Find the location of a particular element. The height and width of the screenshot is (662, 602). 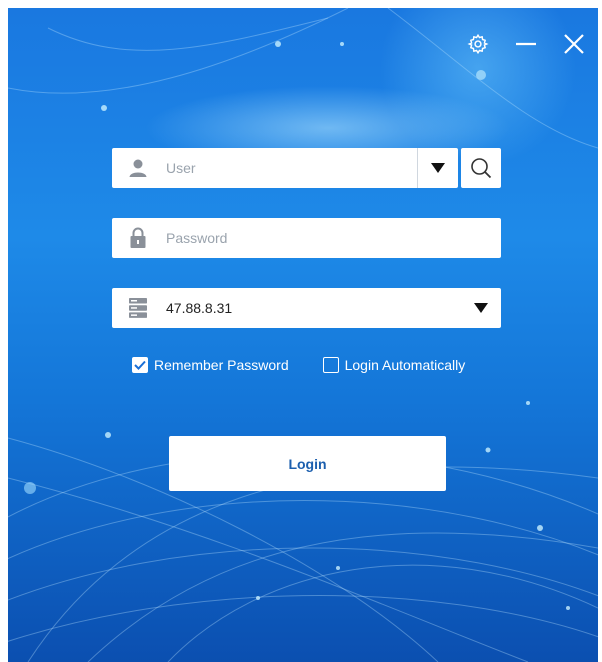

minimize-icon is located at coordinates (526, 44).